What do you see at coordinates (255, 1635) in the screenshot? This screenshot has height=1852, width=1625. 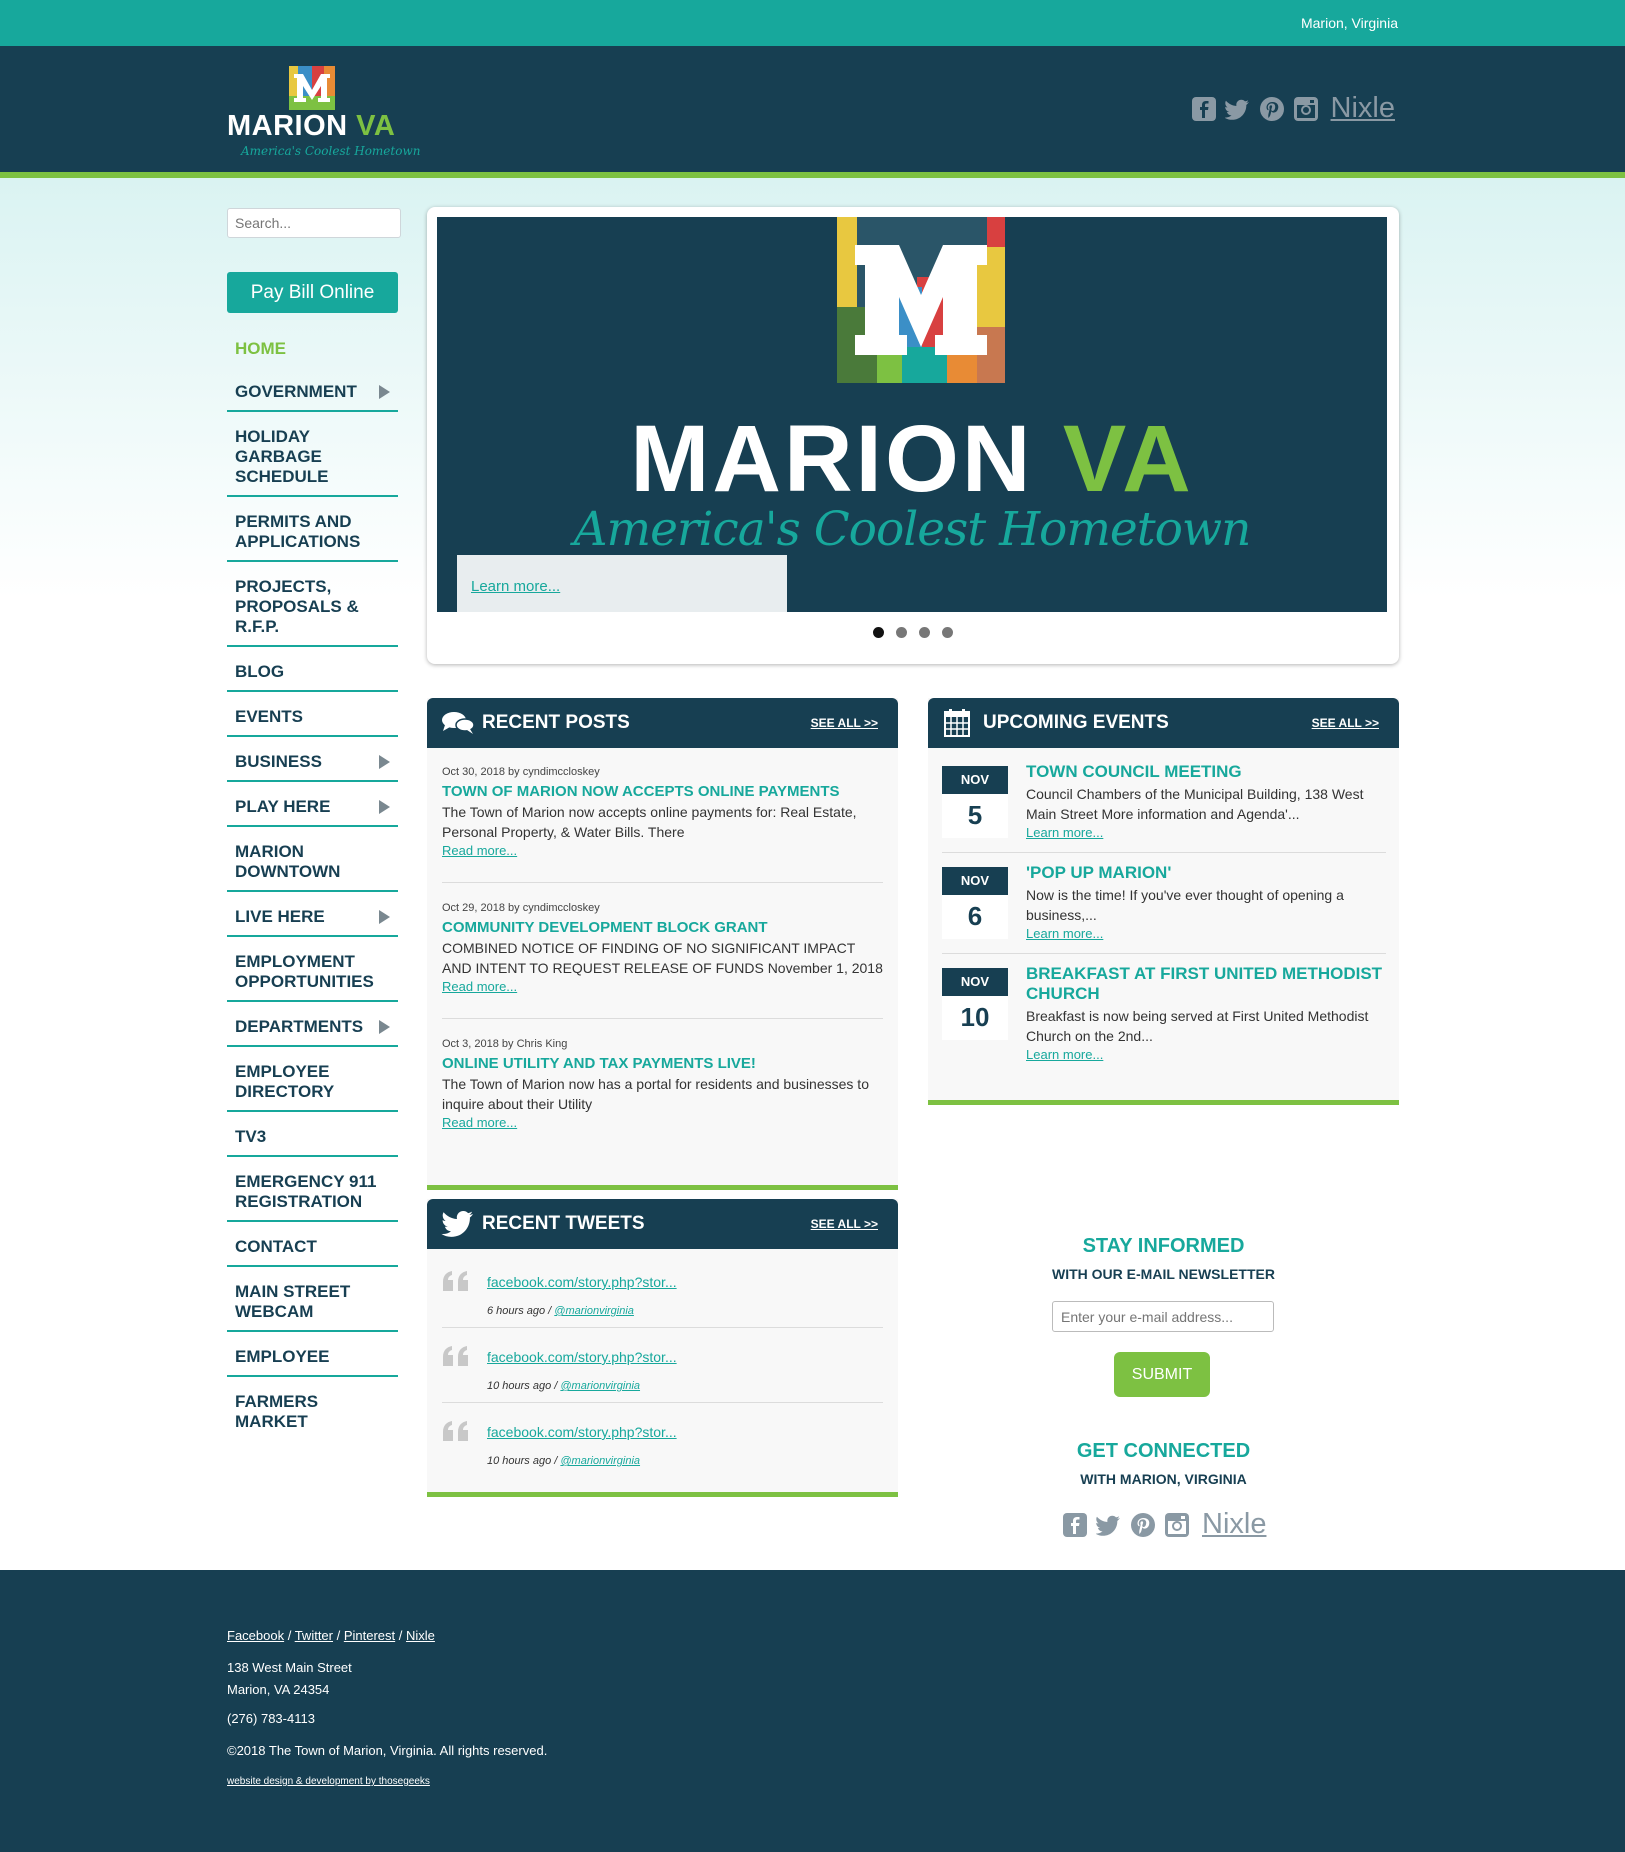 I see `footer-facebook-link: Facebook` at bounding box center [255, 1635].